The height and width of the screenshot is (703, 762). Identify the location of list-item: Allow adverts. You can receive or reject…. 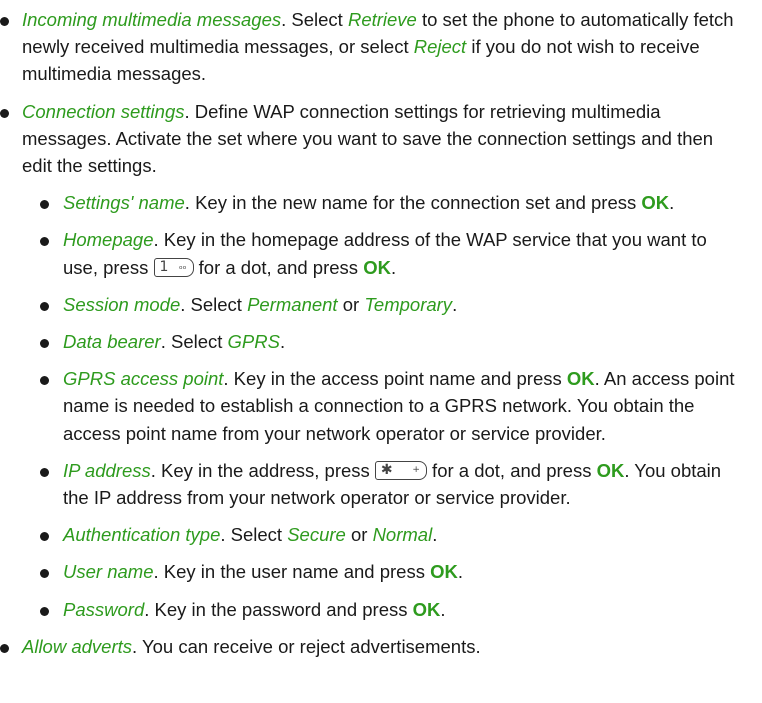
(371, 646).